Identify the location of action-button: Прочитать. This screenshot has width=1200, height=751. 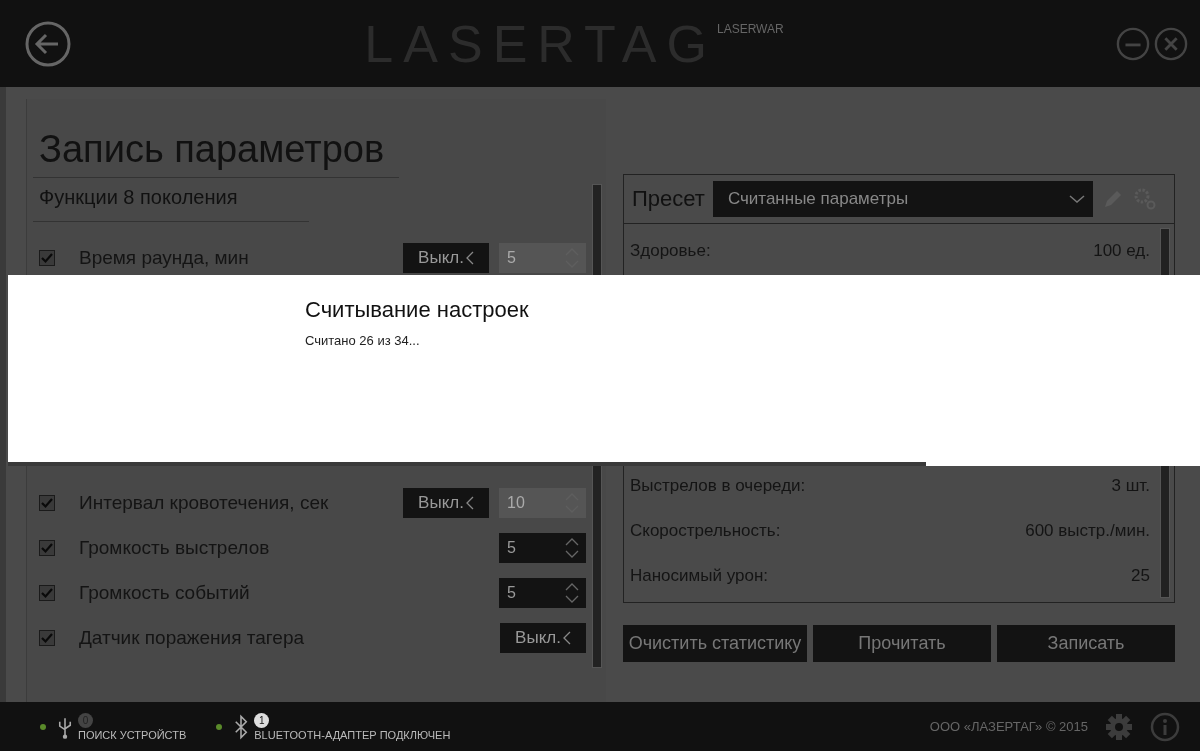
(902, 643).